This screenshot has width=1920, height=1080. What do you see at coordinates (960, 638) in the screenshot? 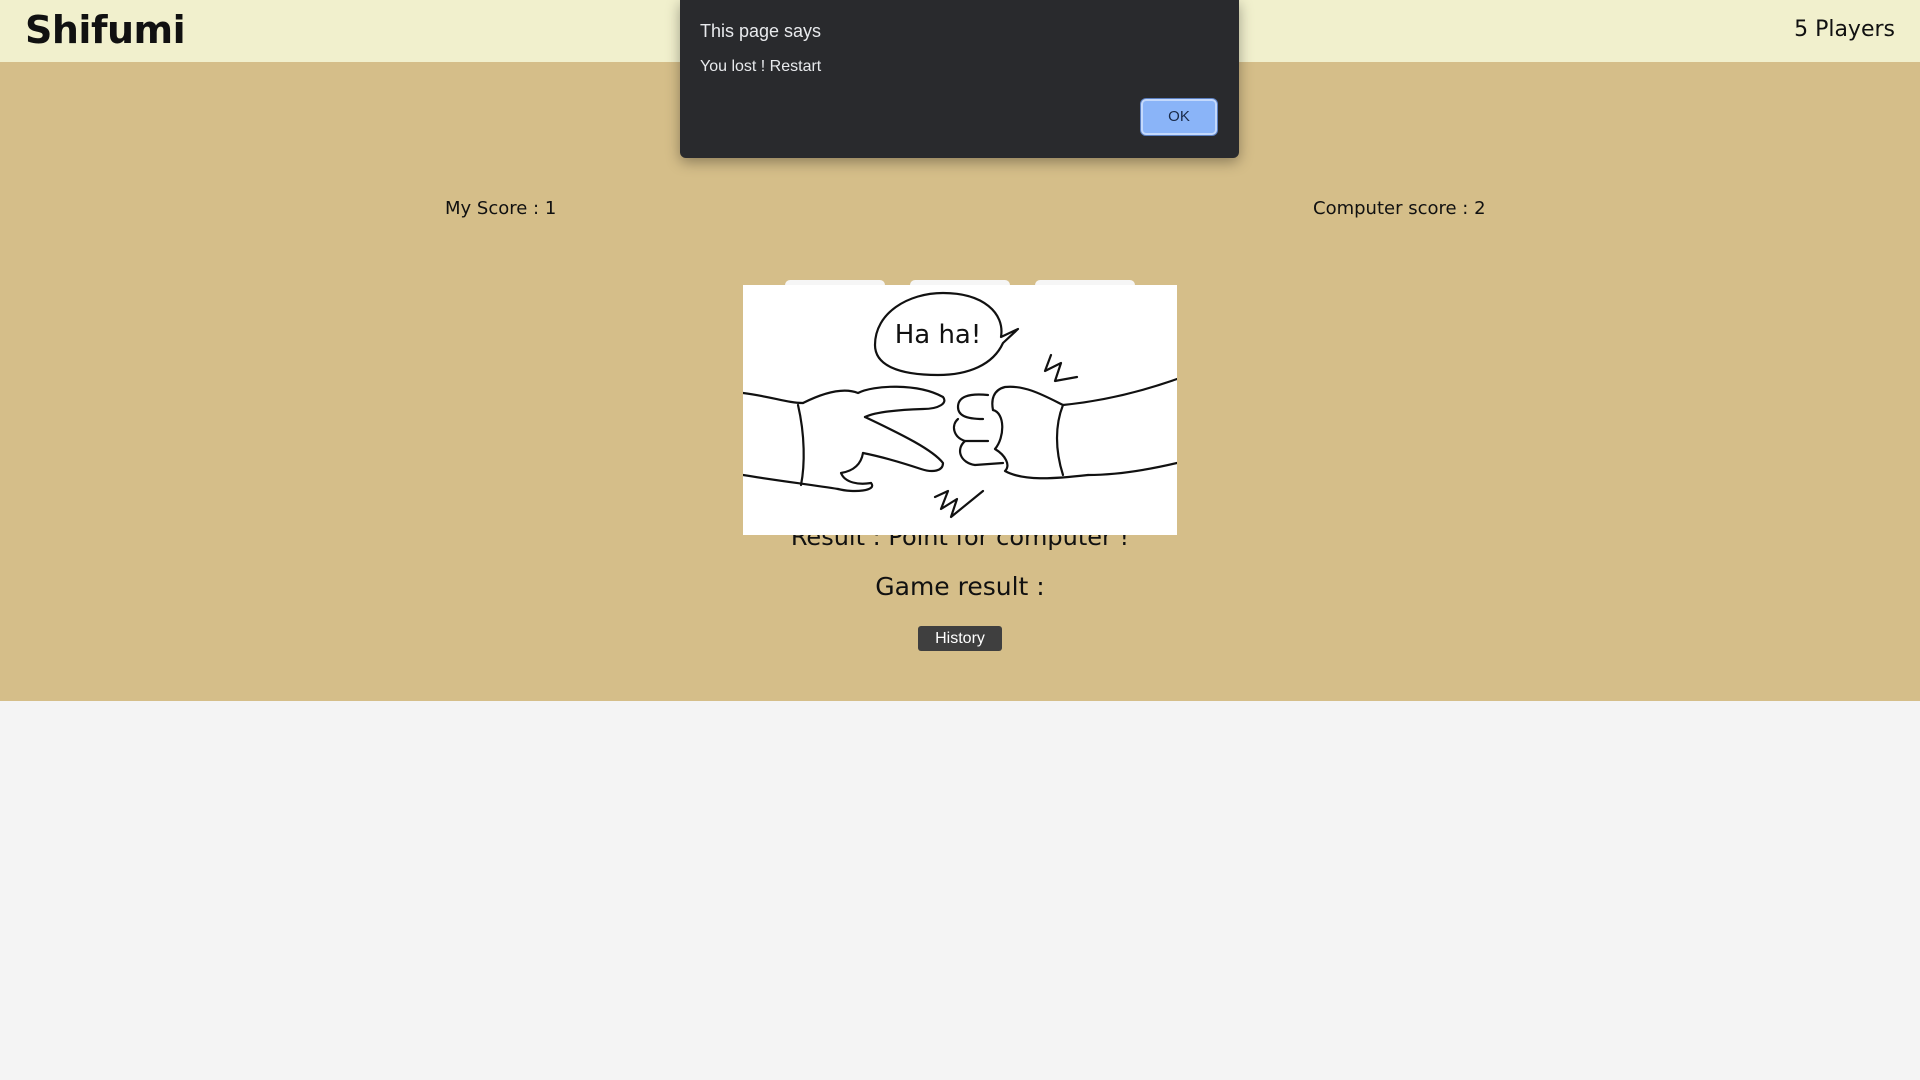
I see `history-button: History` at bounding box center [960, 638].